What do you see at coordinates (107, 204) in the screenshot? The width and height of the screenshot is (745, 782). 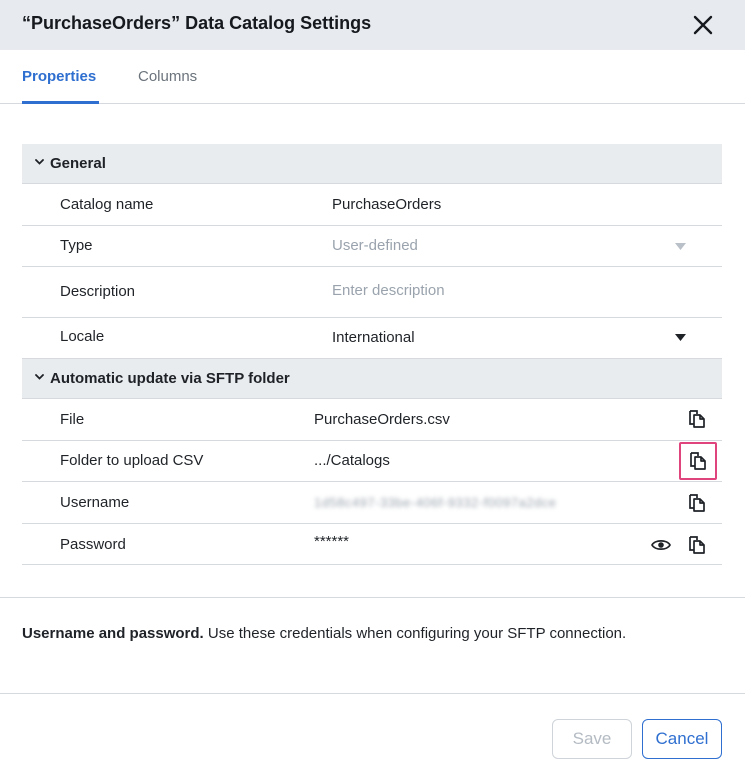 I see `catalog-name-label: Catalog name` at bounding box center [107, 204].